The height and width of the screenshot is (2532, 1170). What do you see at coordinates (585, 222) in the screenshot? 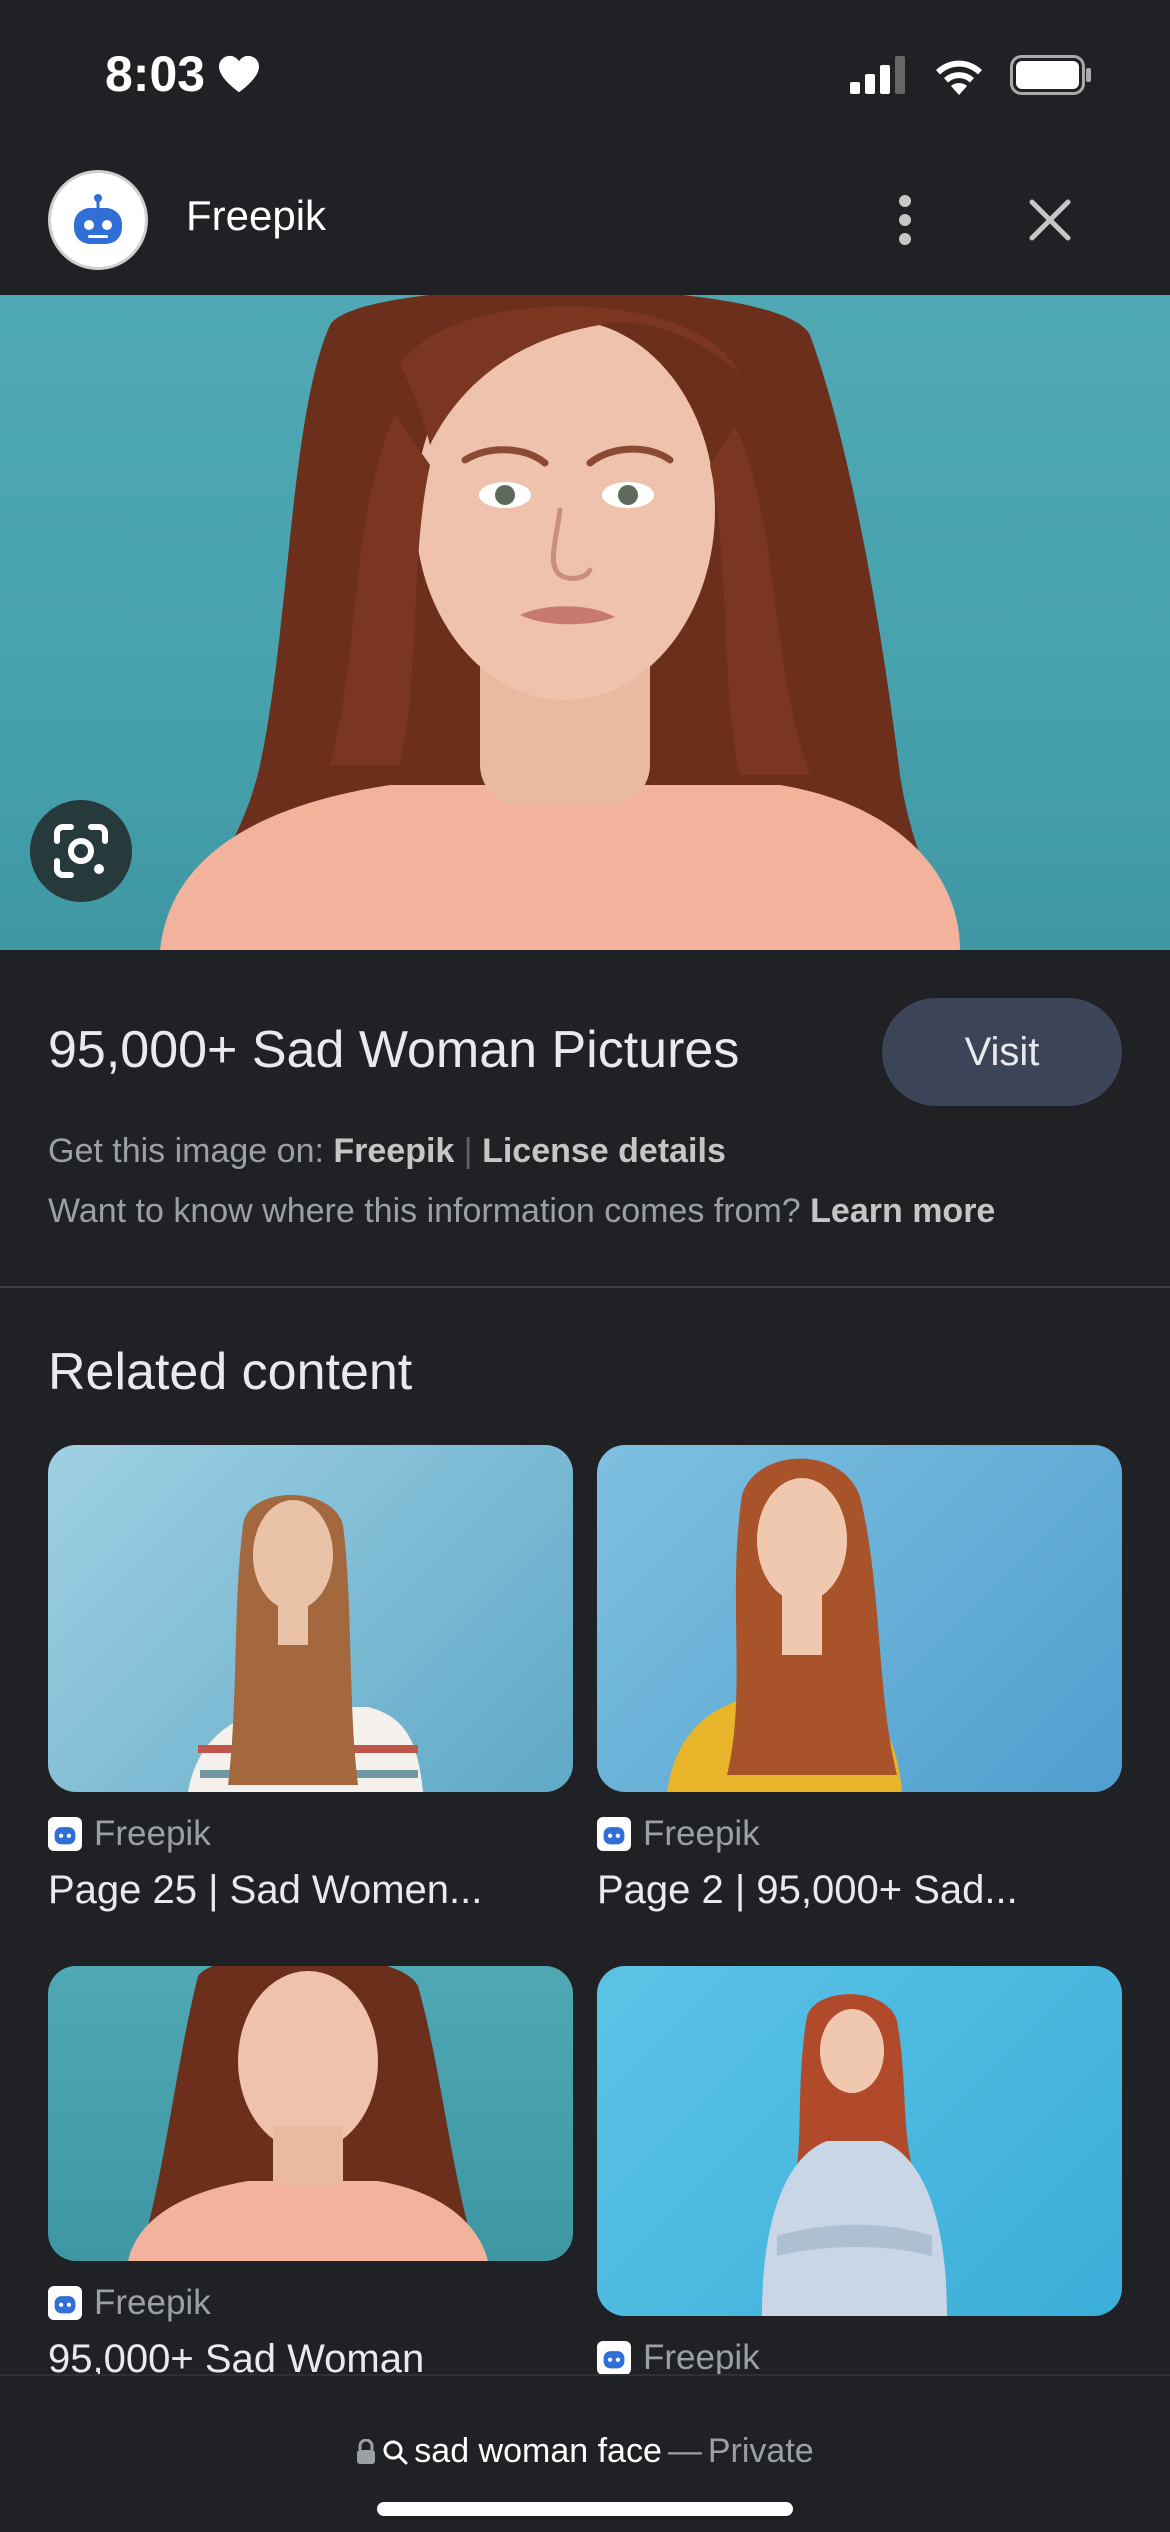
I see `result-header: Freepik` at bounding box center [585, 222].